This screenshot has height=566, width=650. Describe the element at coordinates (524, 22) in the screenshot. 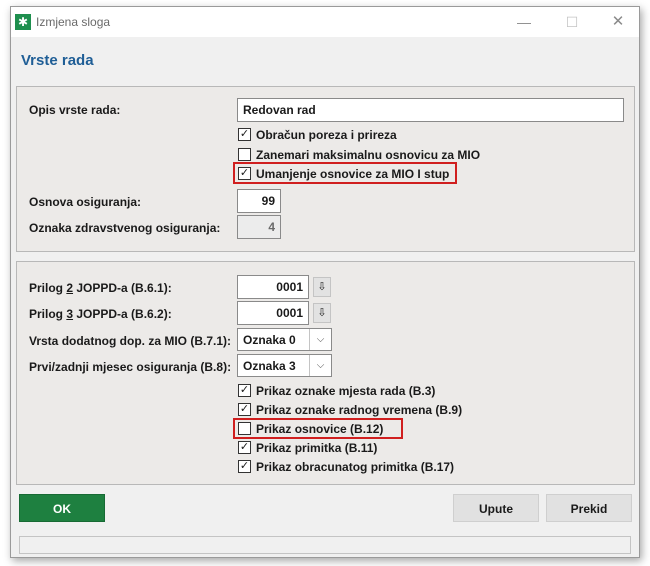

I see `minimize-button: —` at that location.